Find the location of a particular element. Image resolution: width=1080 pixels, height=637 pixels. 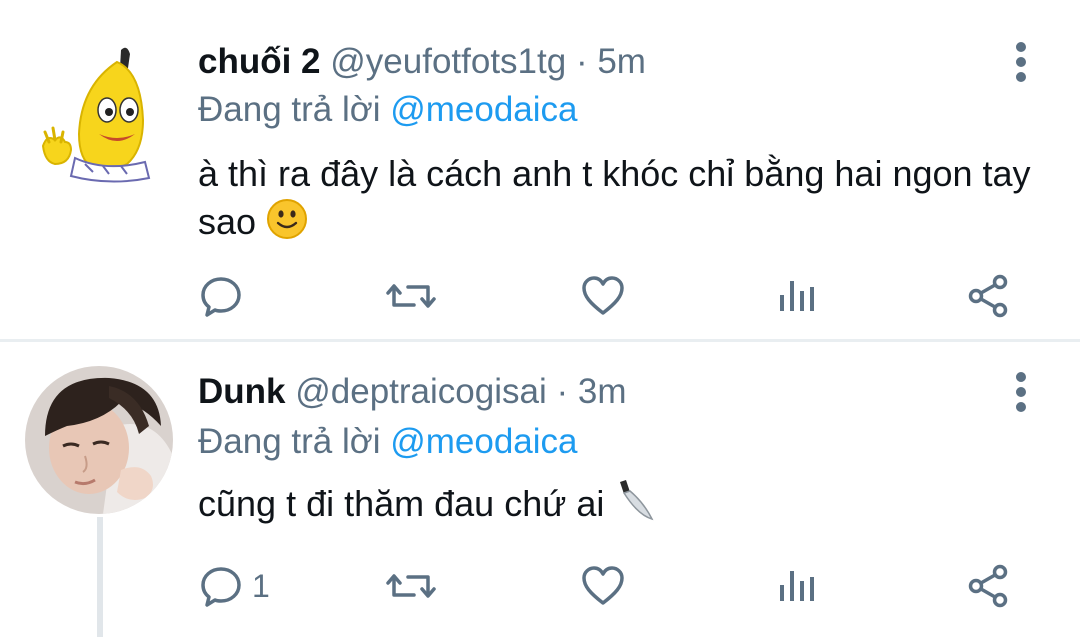

tweet-header: chuối 2 @yeufotfots1tg · 5m is located at coordinates (422, 62).